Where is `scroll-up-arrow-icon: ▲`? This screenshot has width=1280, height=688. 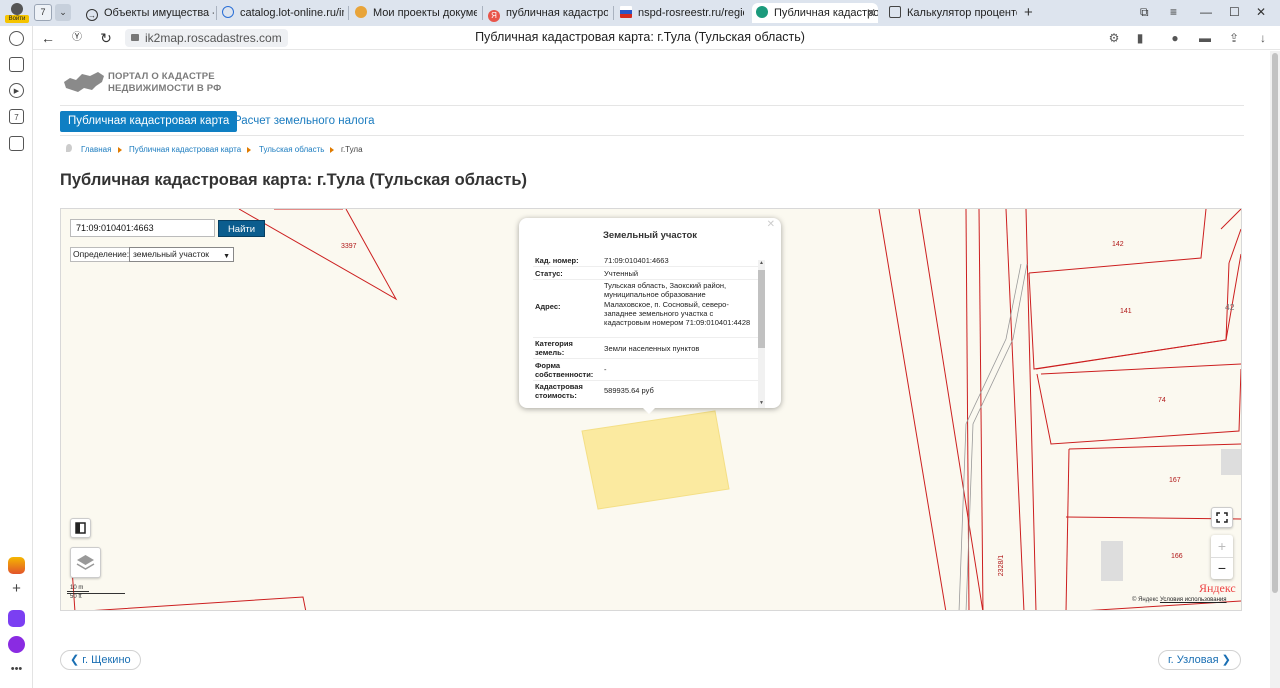
scroll-up-arrow-icon: ▲ is located at coordinates (761, 263).